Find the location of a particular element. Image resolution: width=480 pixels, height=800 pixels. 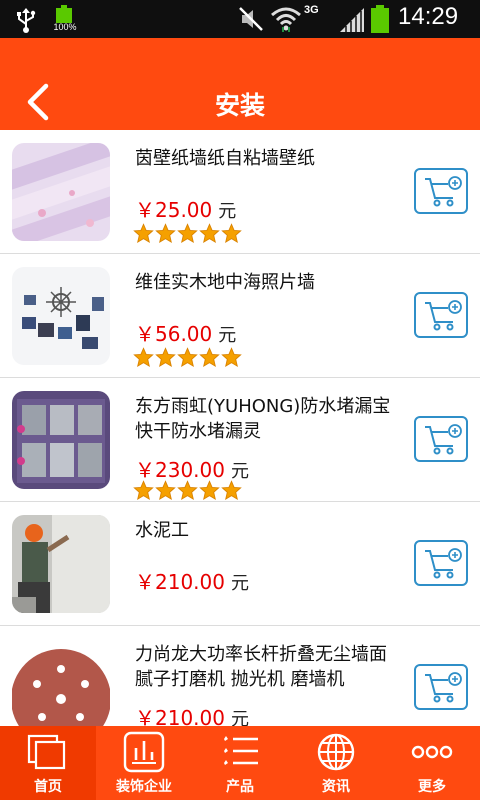

tab-home: 首页 is located at coordinates (48, 763).